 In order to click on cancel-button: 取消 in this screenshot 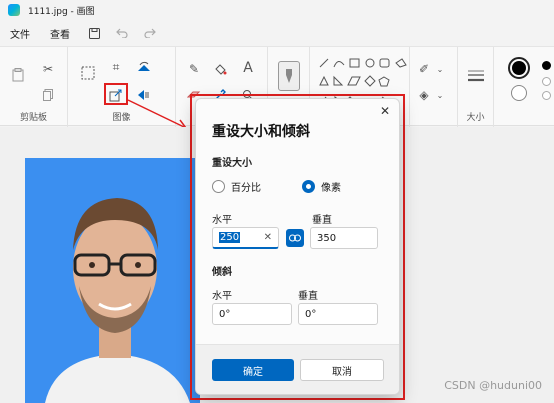, I will do `click(342, 370)`.